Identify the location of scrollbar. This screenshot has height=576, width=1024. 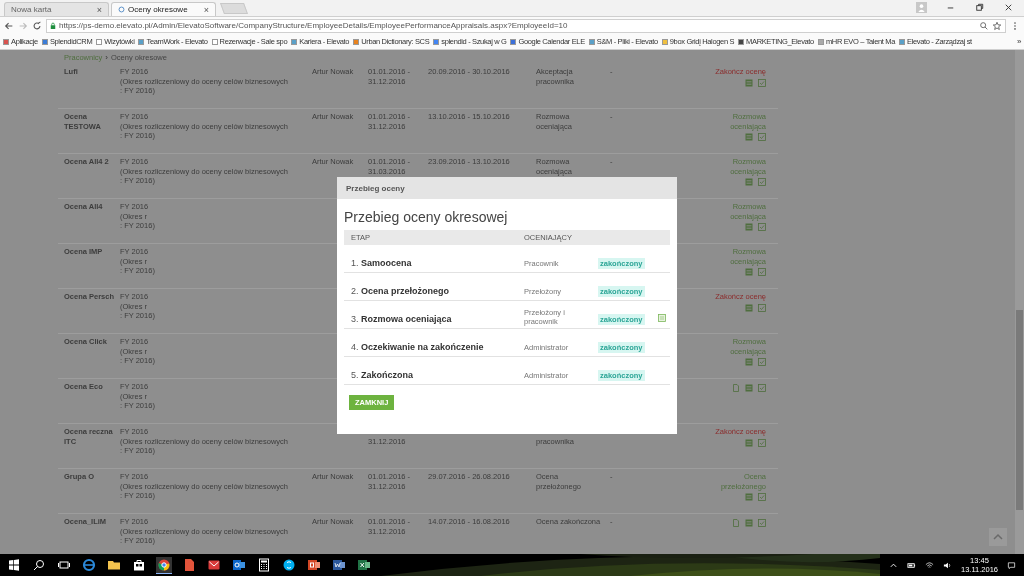
(1019, 302).